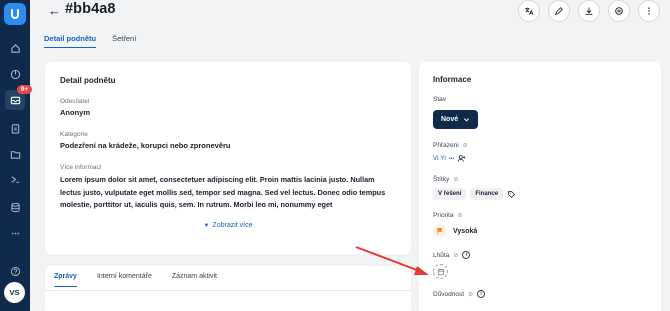 The width and height of the screenshot is (670, 311). Describe the element at coordinates (194, 280) in the screenshot. I see `tab-activity-log: Záznam aktivit` at that location.